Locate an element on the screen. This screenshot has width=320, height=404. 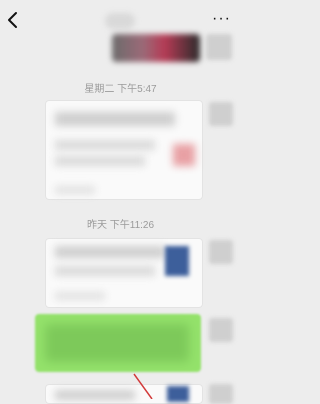
sent-message-bubble is located at coordinates (118, 343).